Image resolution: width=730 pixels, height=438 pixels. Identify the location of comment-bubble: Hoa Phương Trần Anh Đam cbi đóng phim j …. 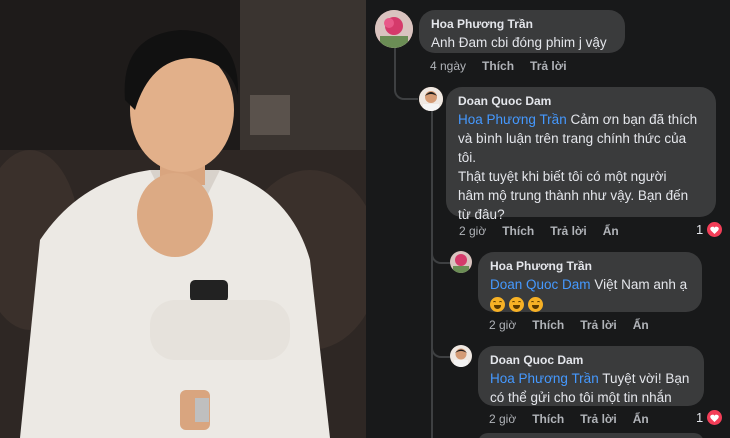
(522, 31).